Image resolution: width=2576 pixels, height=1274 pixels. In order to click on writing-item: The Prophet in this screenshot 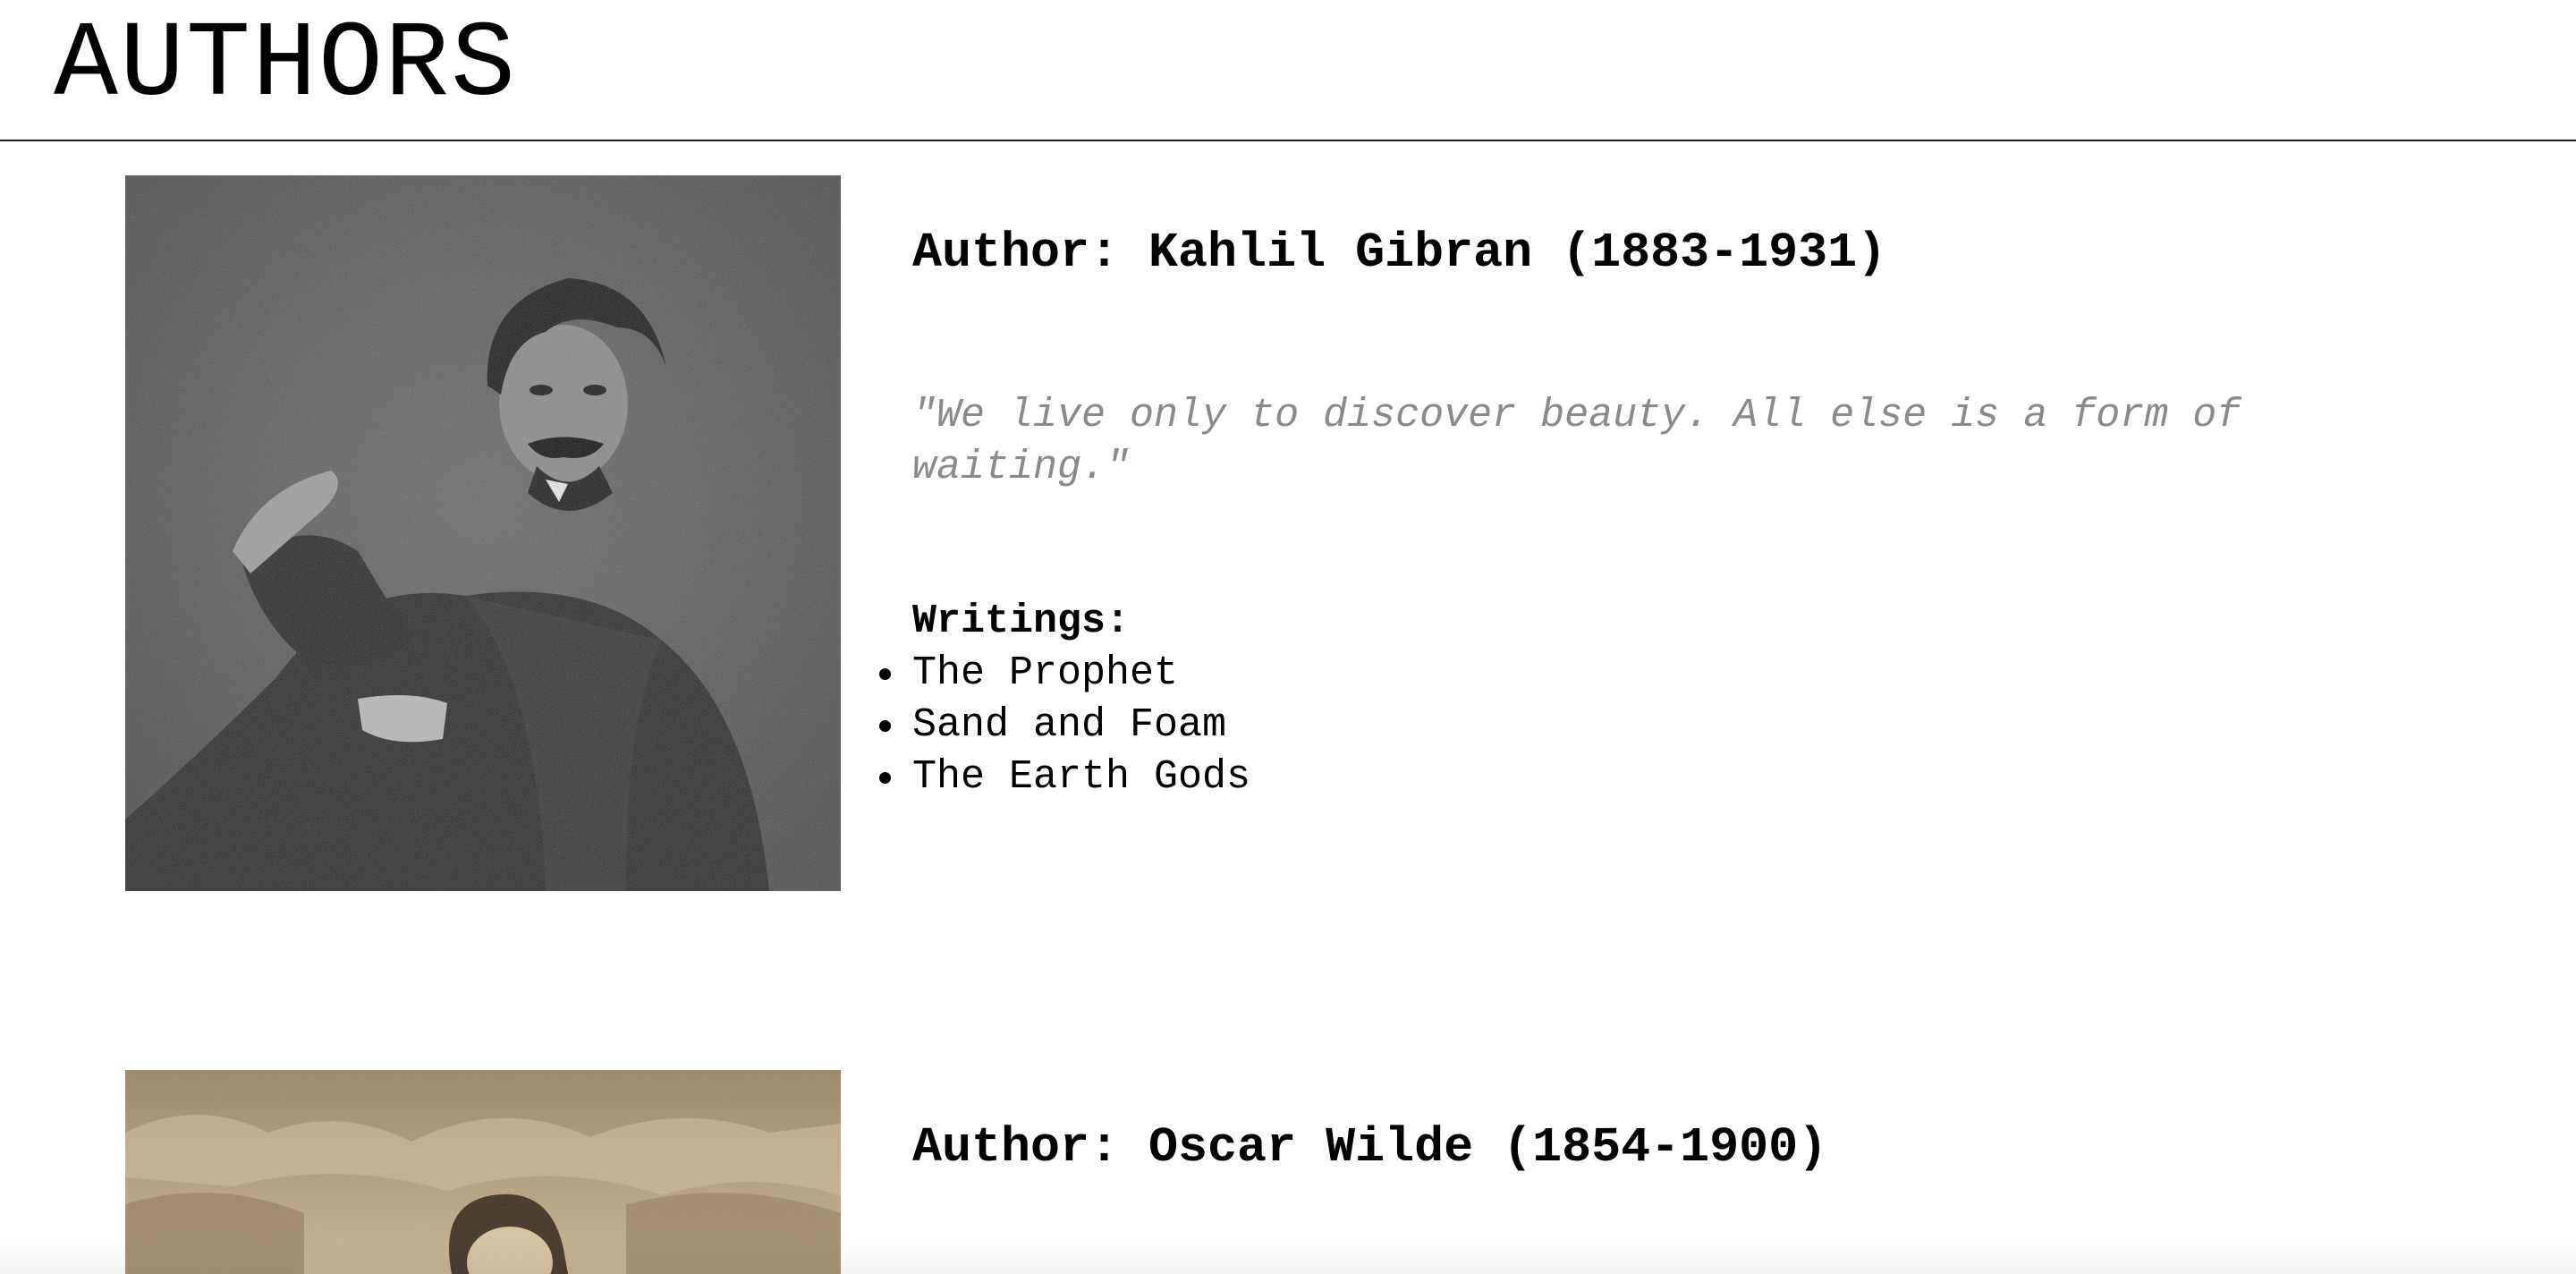, I will do `click(1064, 674)`.